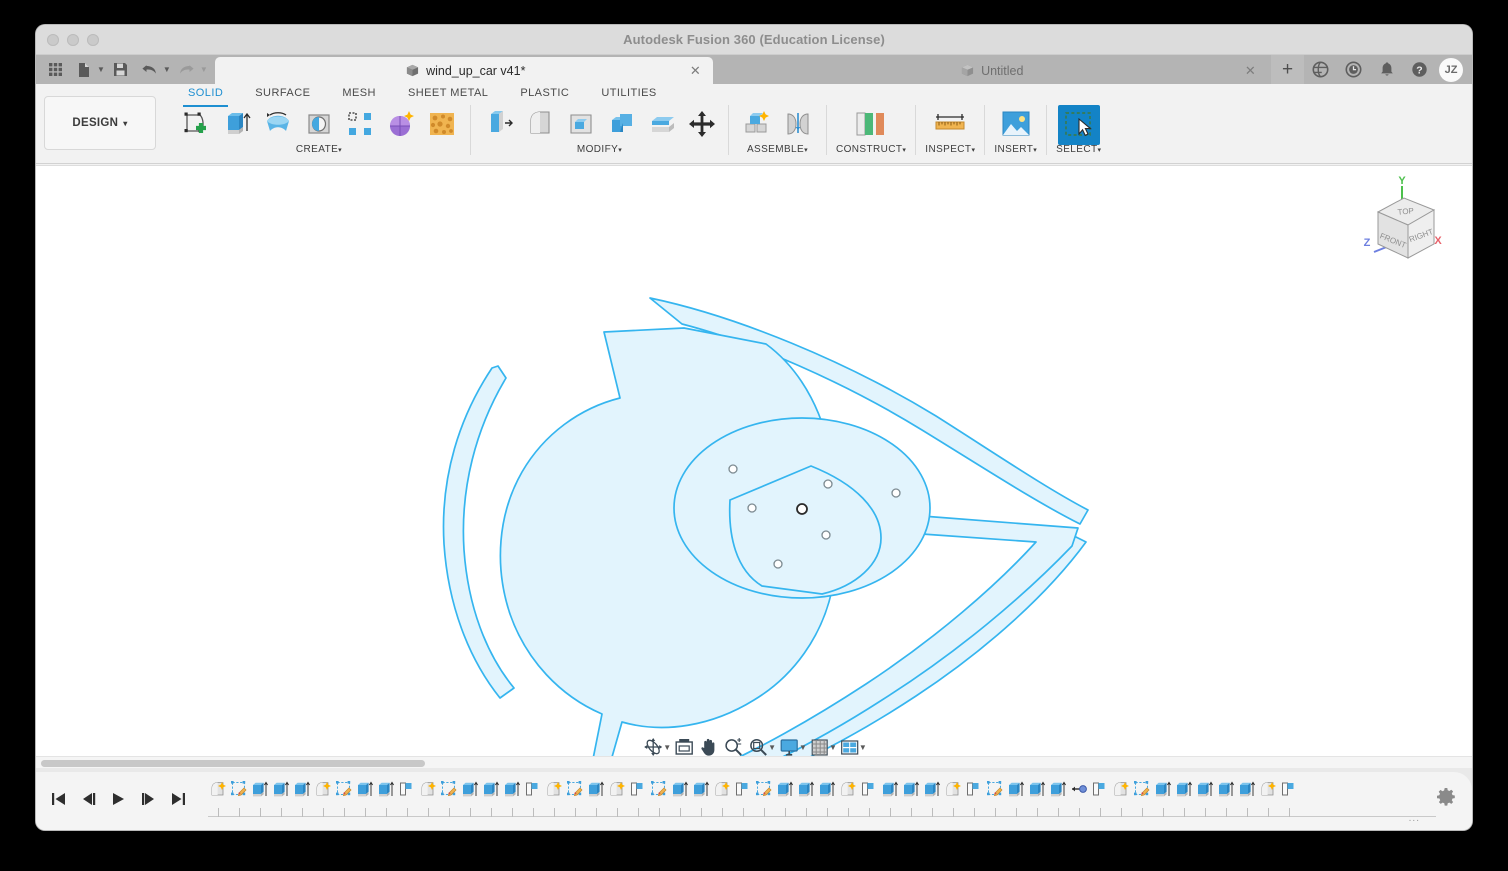 This screenshot has height=871, width=1508. I want to click on play-icon, so click(118, 799).